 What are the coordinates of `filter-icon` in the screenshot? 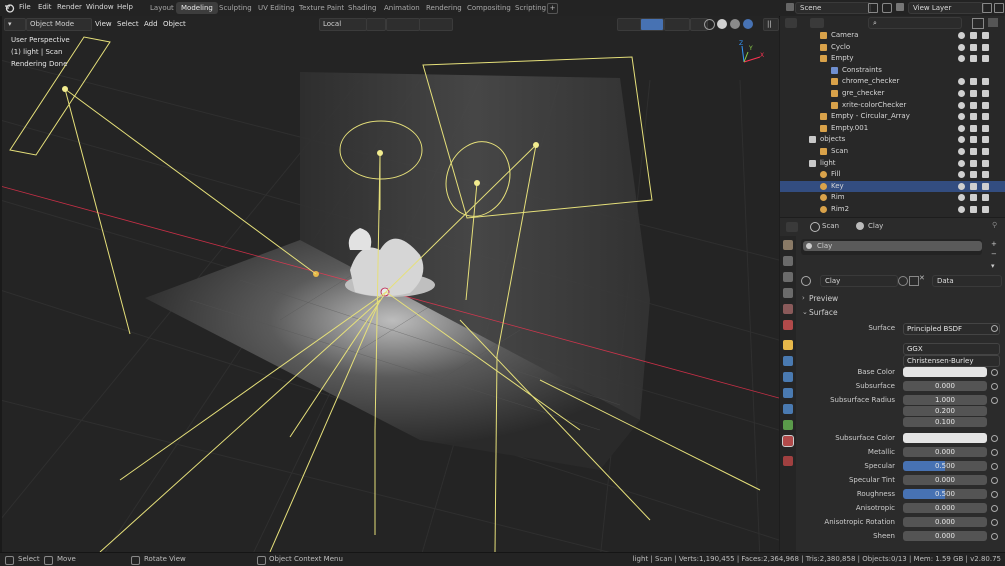 It's located at (978, 23).